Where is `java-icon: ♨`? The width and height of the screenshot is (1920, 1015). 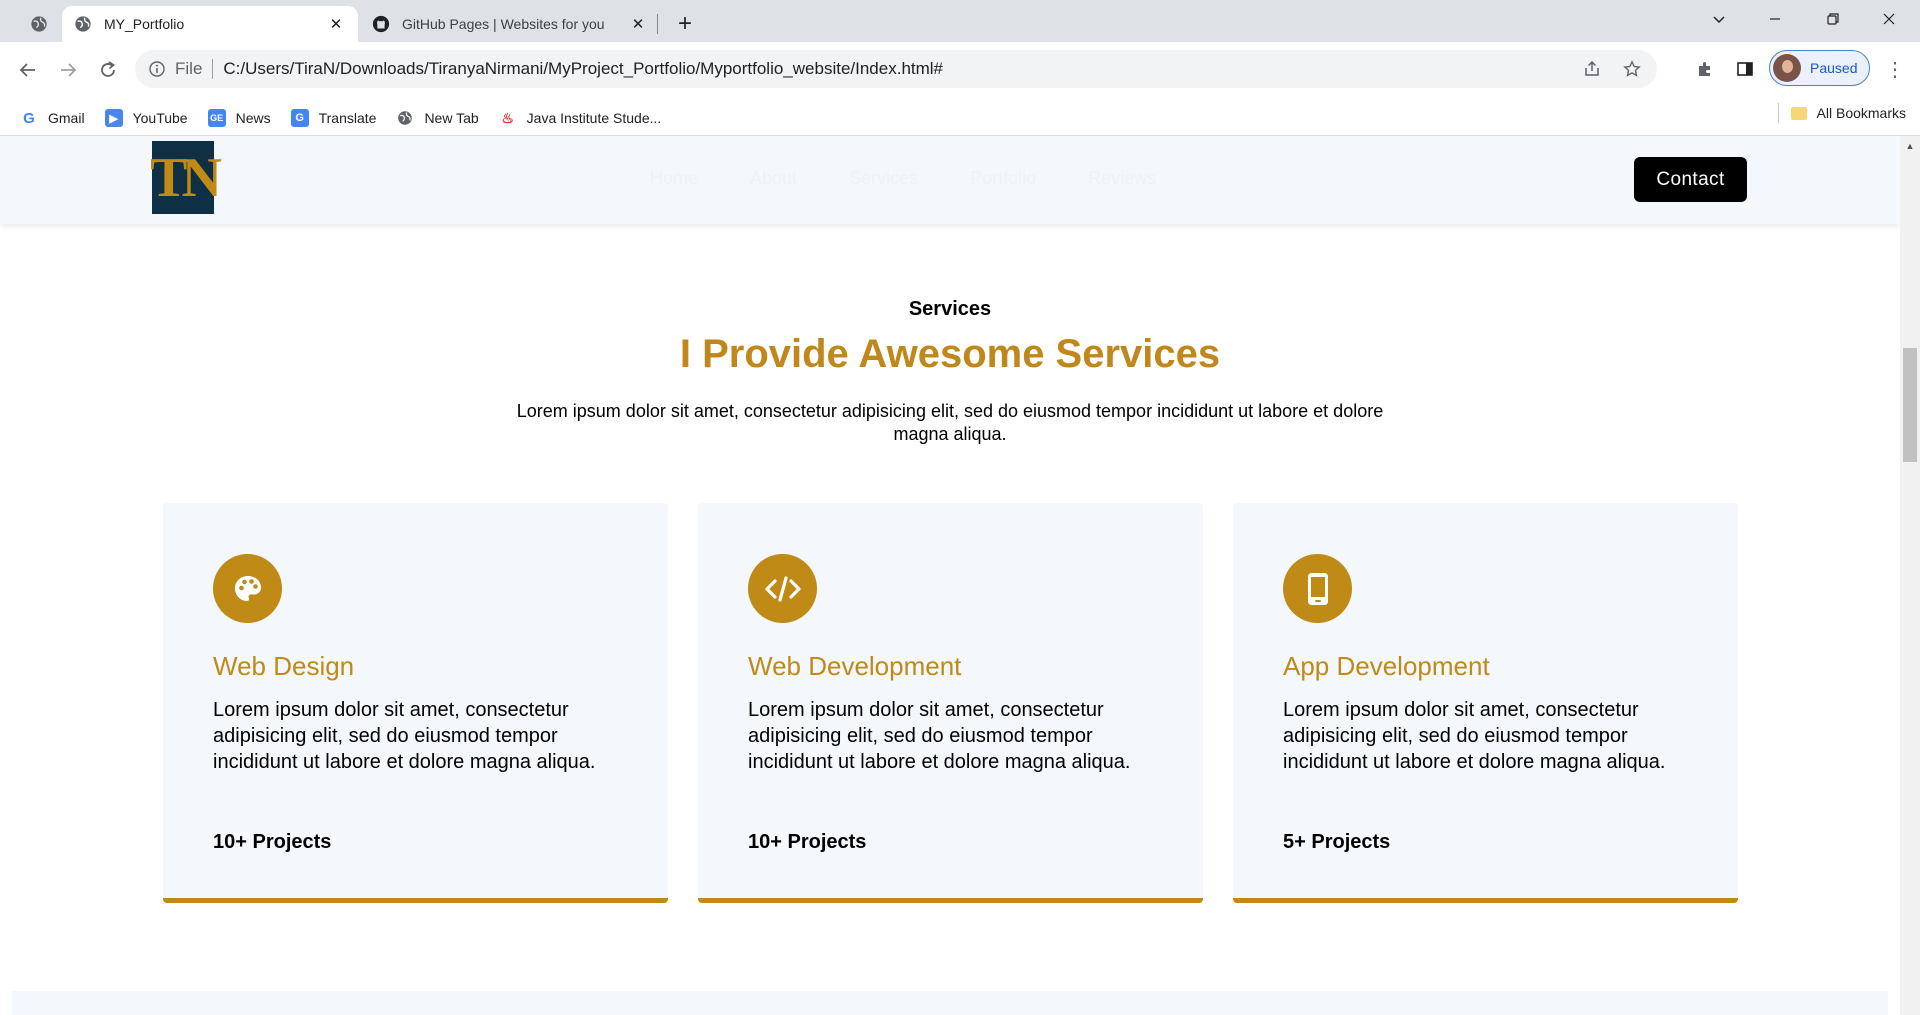 java-icon: ♨ is located at coordinates (507, 117).